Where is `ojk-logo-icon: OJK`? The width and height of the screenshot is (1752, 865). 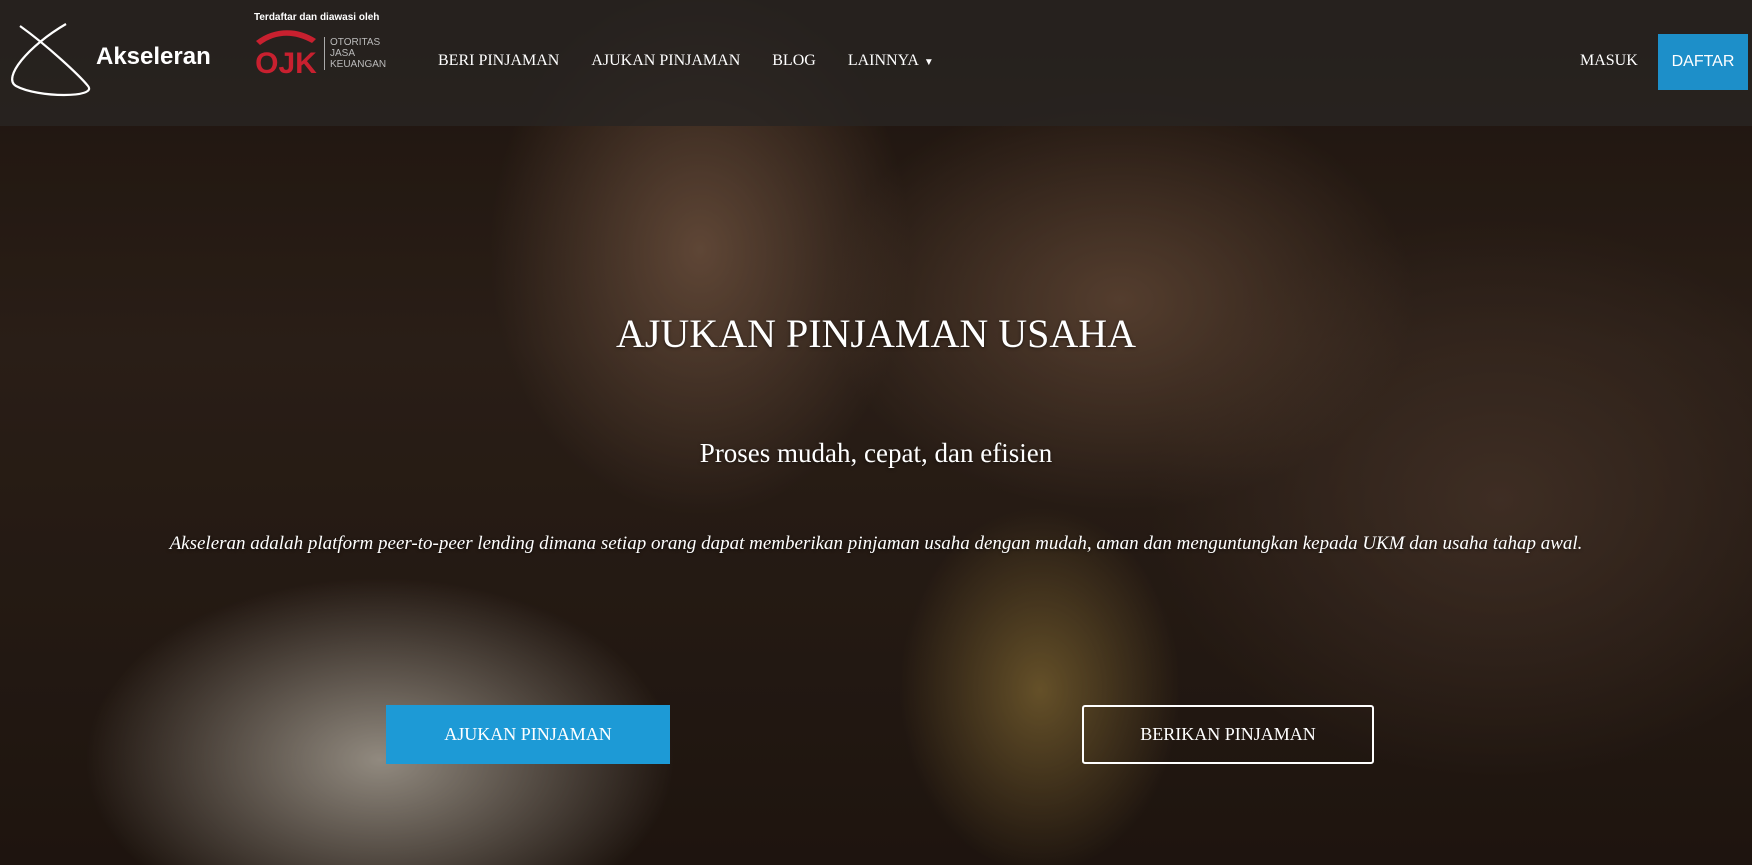
ojk-logo-icon: OJK is located at coordinates (286, 54).